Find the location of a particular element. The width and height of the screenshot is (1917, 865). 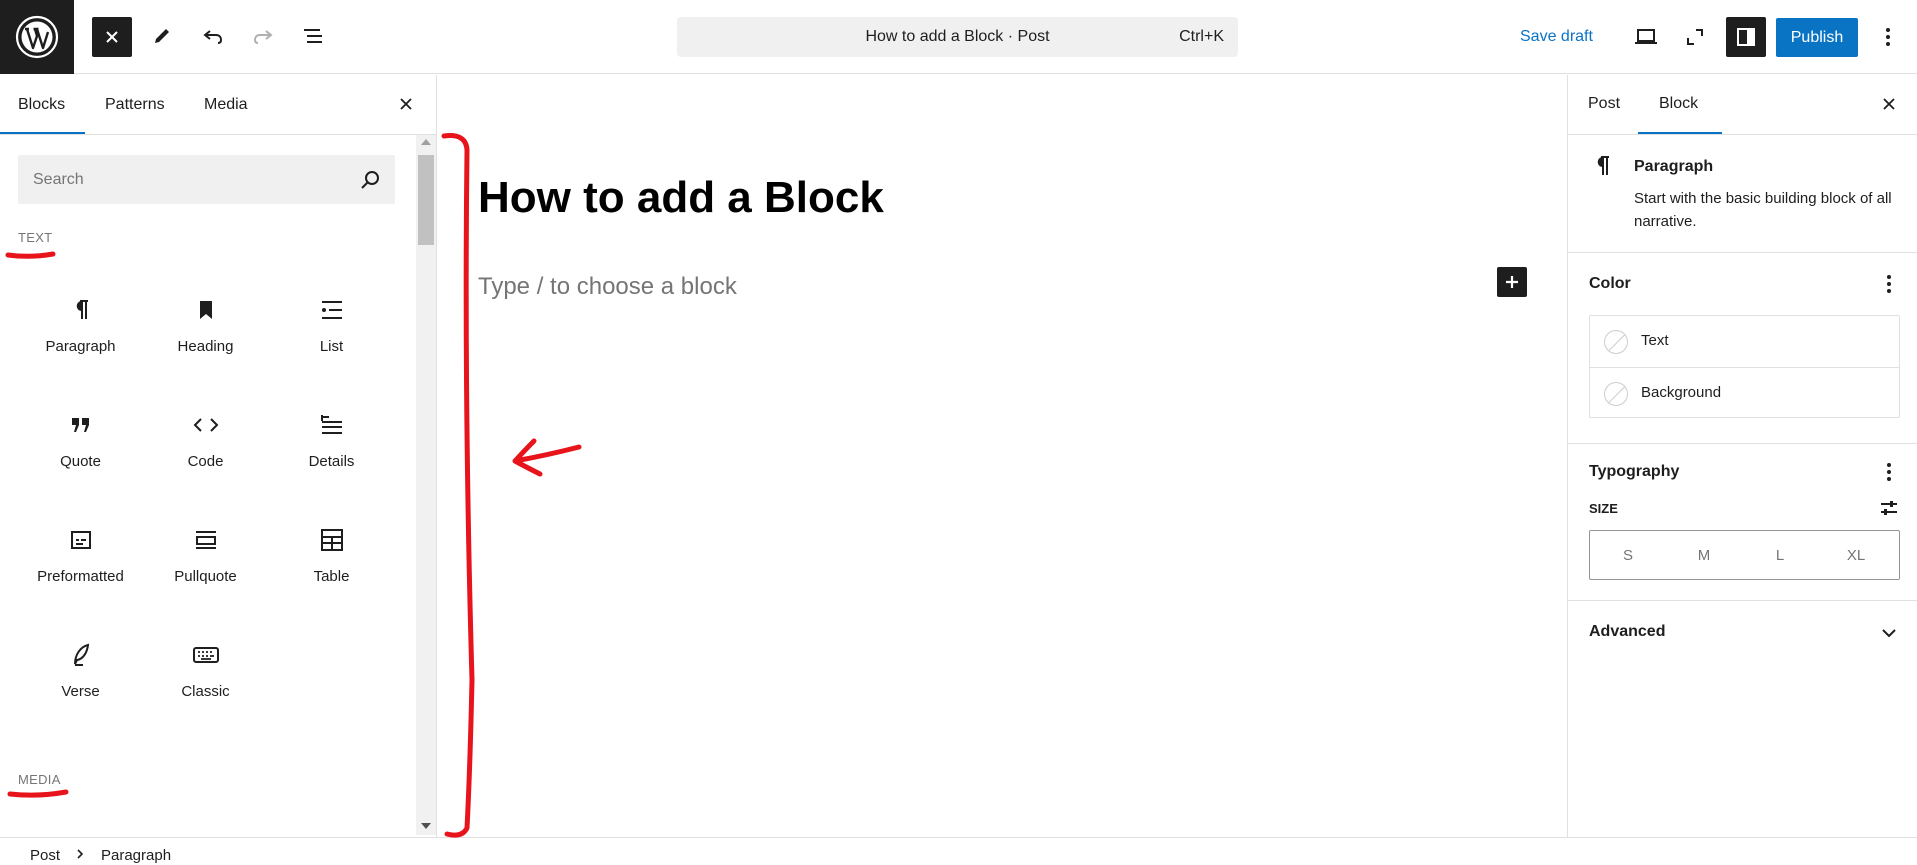

heading-icon is located at coordinates (206, 310).